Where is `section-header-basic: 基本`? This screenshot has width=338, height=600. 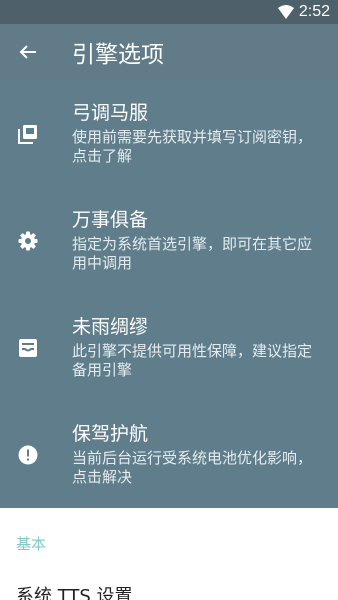 section-header-basic: 基本 is located at coordinates (31, 544).